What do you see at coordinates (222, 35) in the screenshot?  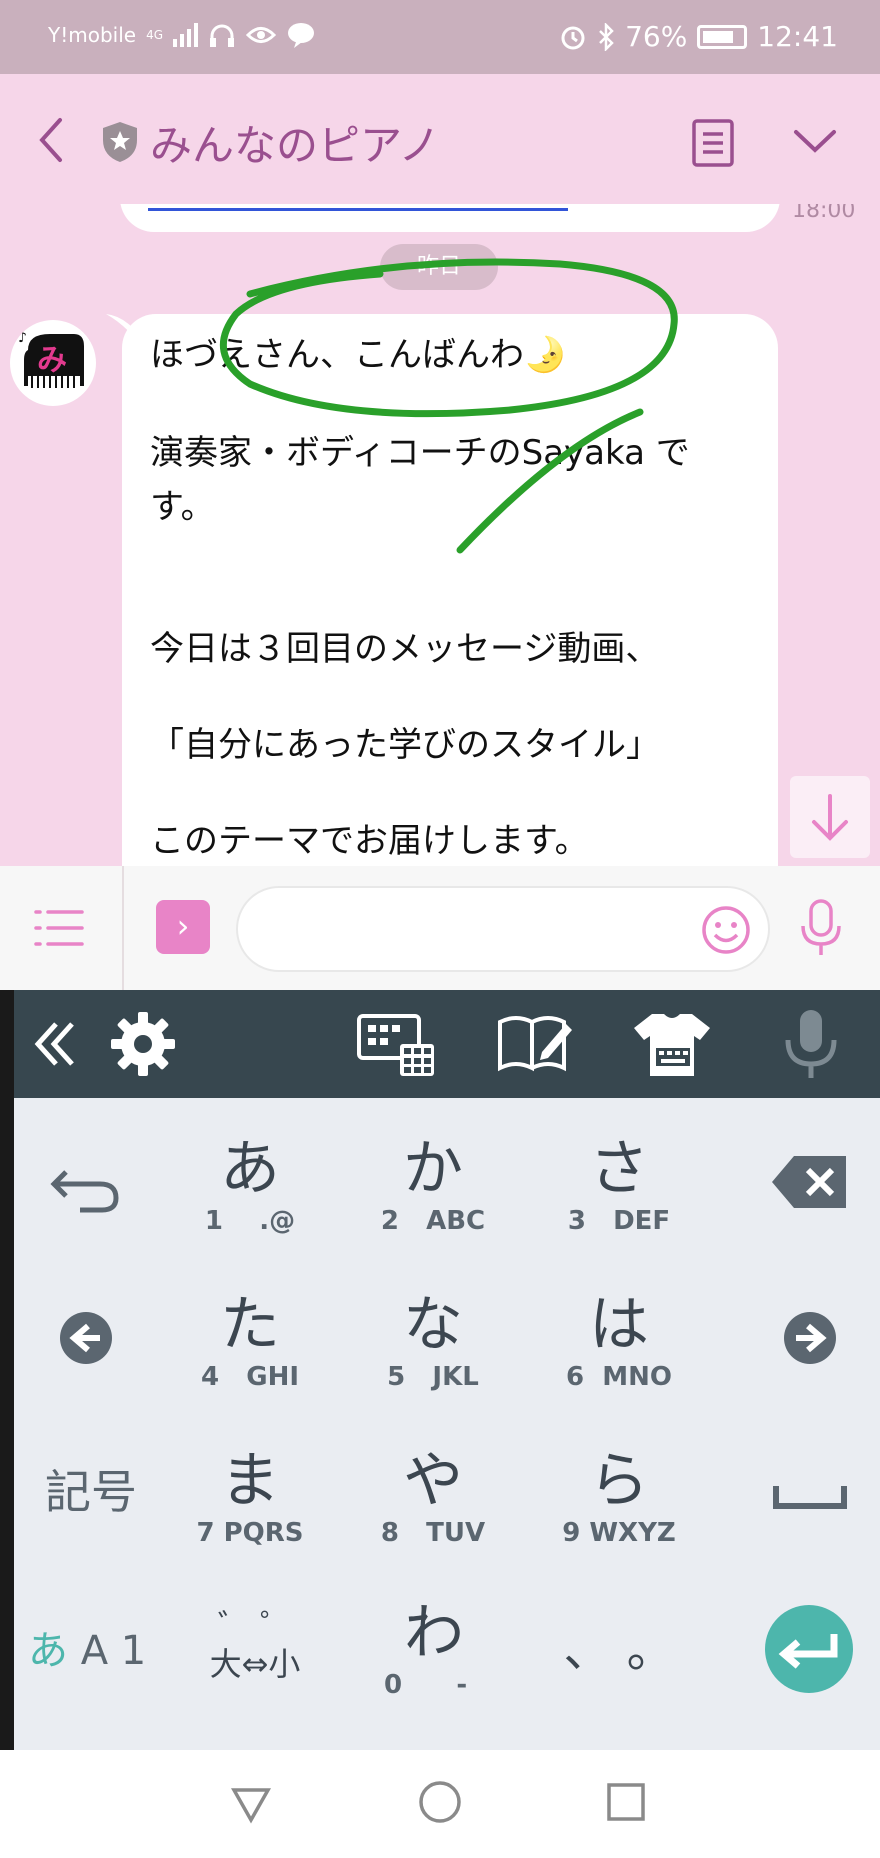 I see `headphones-icon` at bounding box center [222, 35].